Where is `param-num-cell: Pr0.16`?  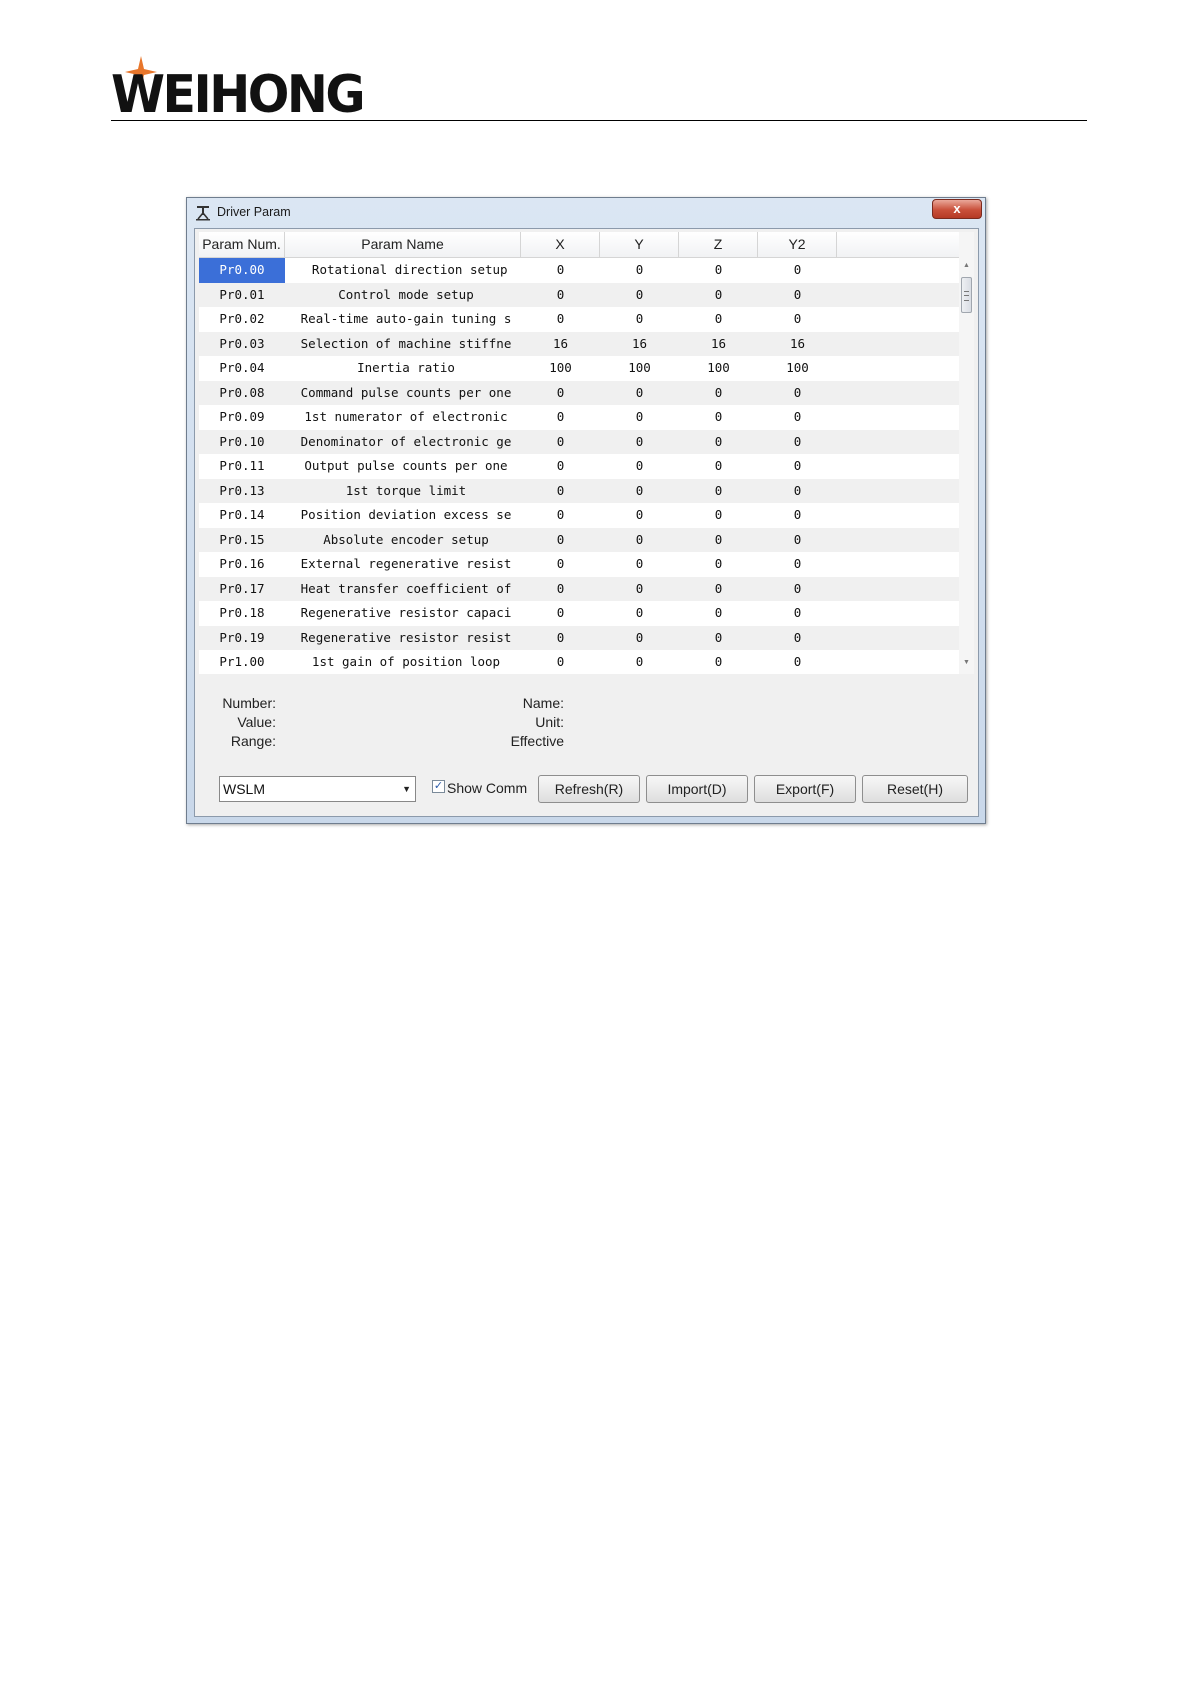 param-num-cell: Pr0.16 is located at coordinates (242, 564).